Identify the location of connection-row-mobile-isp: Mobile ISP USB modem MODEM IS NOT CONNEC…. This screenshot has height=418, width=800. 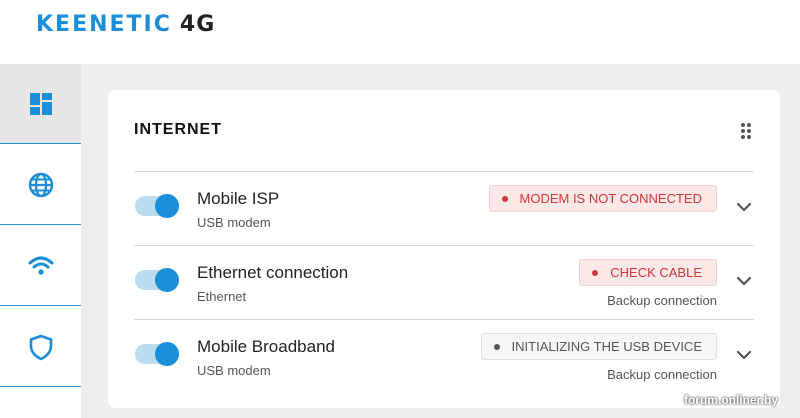
(444, 208).